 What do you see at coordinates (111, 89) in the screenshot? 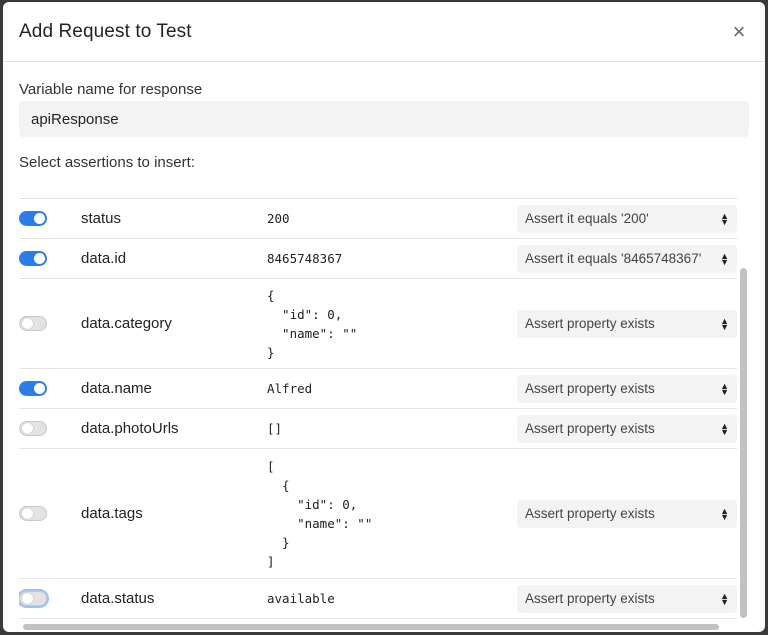
I see `variable-name-label: Variable name for response` at bounding box center [111, 89].